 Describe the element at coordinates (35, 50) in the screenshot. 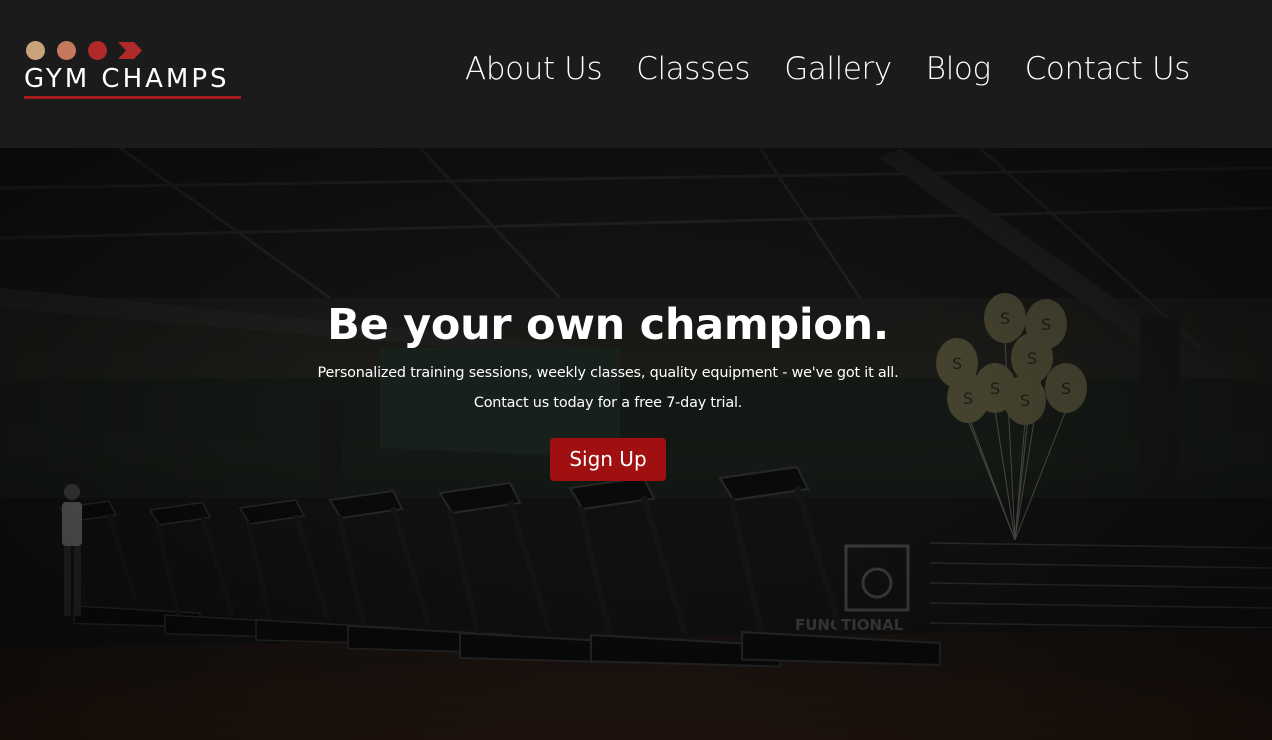

I see `logo-dot-tan` at that location.